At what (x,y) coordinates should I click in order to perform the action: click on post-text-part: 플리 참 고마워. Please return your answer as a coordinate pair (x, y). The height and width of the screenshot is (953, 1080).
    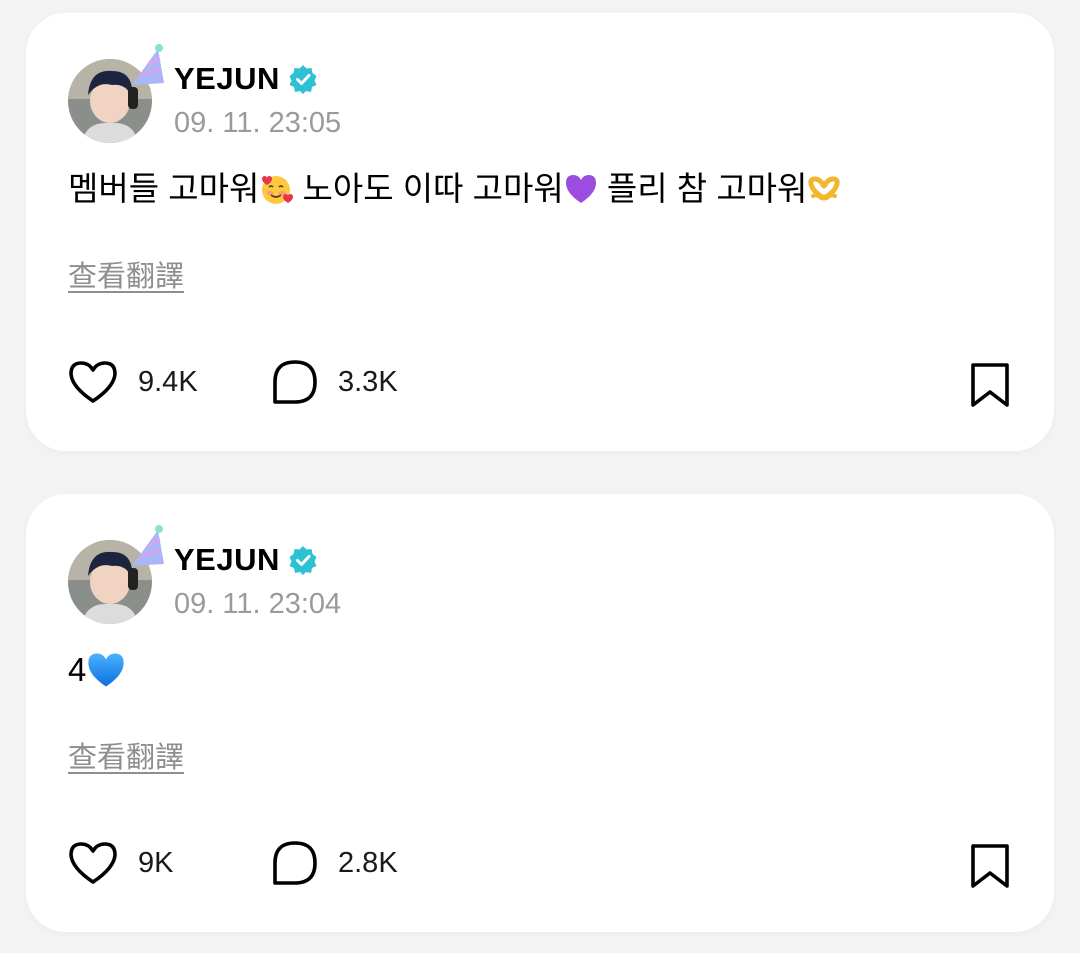
    Looking at the image, I should click on (702, 188).